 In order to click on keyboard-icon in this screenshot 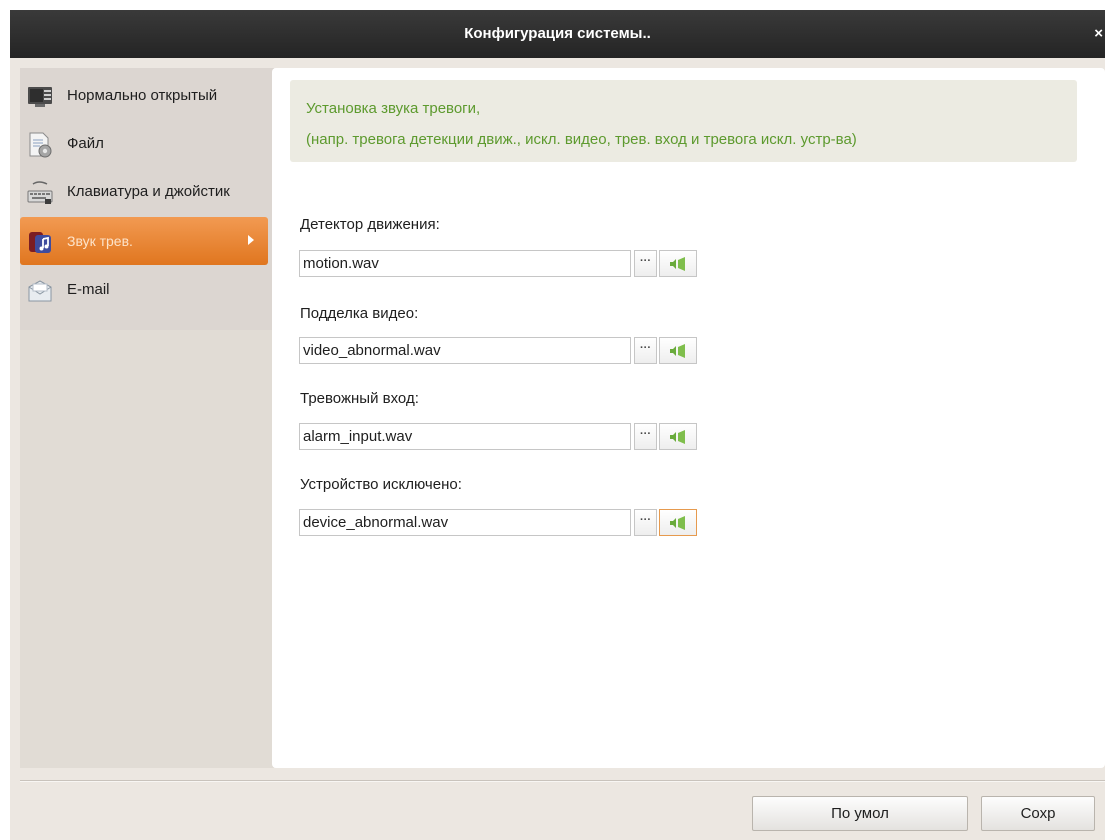, I will do `click(40, 193)`.